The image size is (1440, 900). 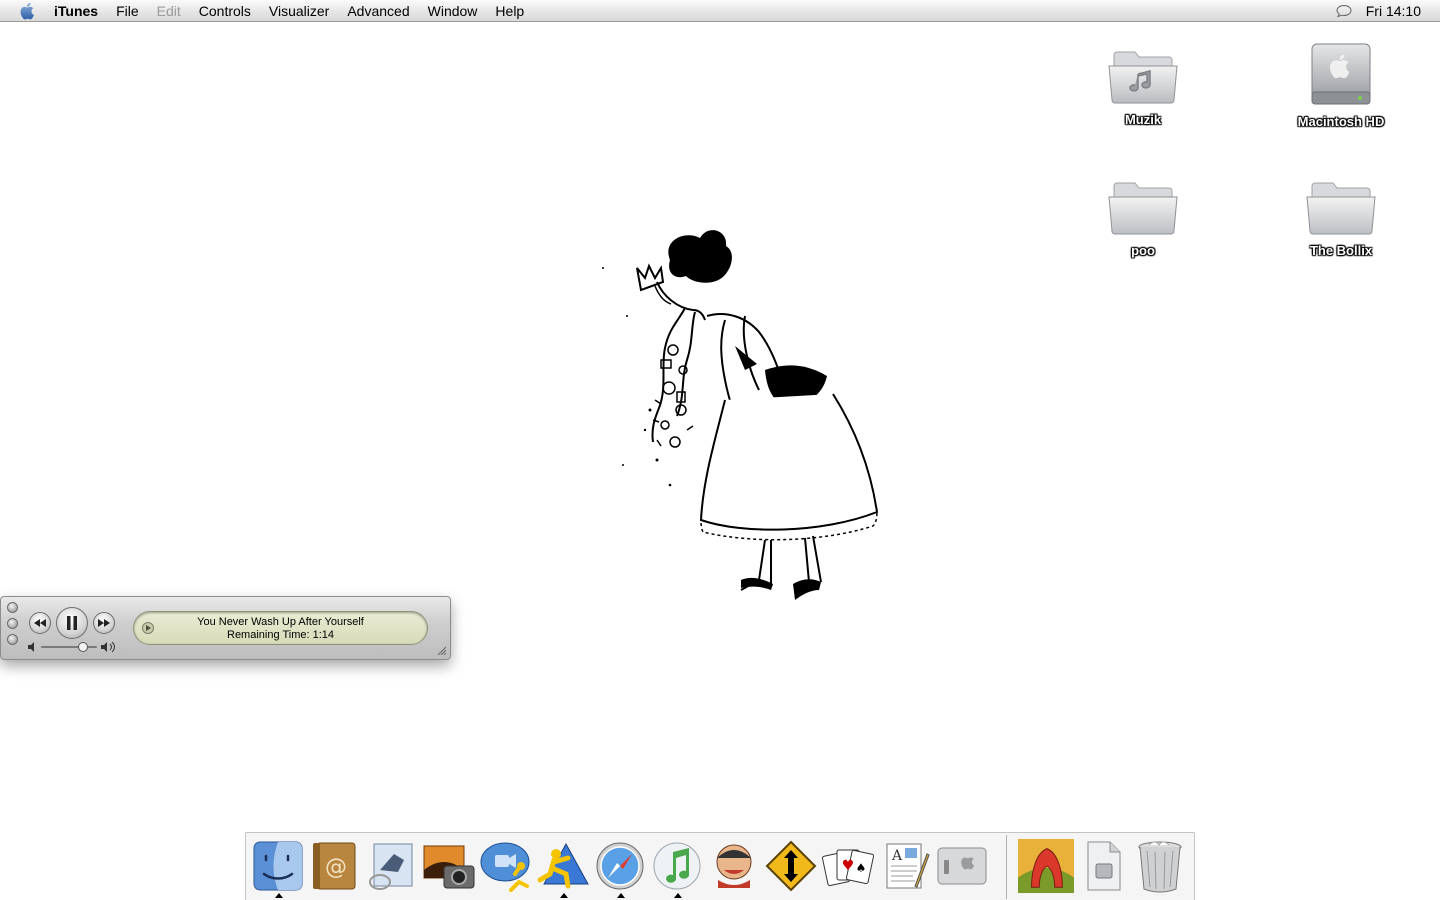 I want to click on dock-item-artwork, so click(x=1046, y=866).